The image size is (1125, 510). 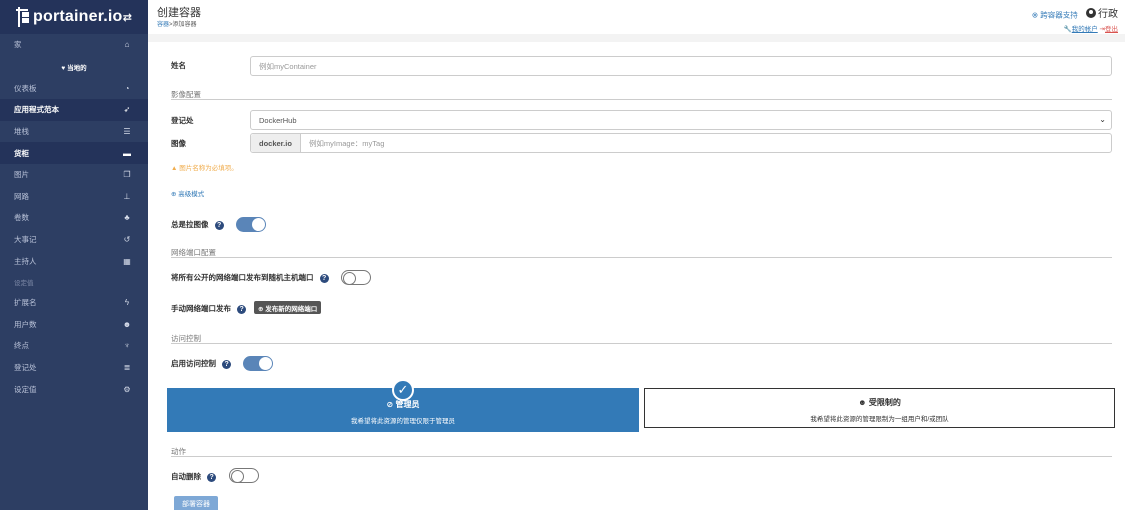 I want to click on sidebar-item-label: 终点, so click(x=21, y=346).